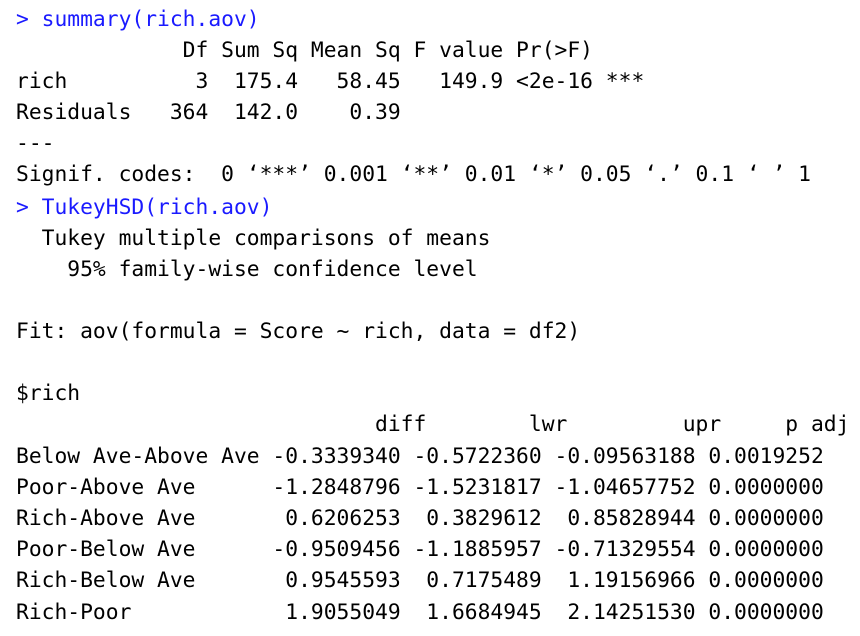 The width and height of the screenshot is (860, 636). What do you see at coordinates (330, 50) in the screenshot?
I see `anova-header-row: Df Sum Sq Mean Sq F value Pr(>F)` at bounding box center [330, 50].